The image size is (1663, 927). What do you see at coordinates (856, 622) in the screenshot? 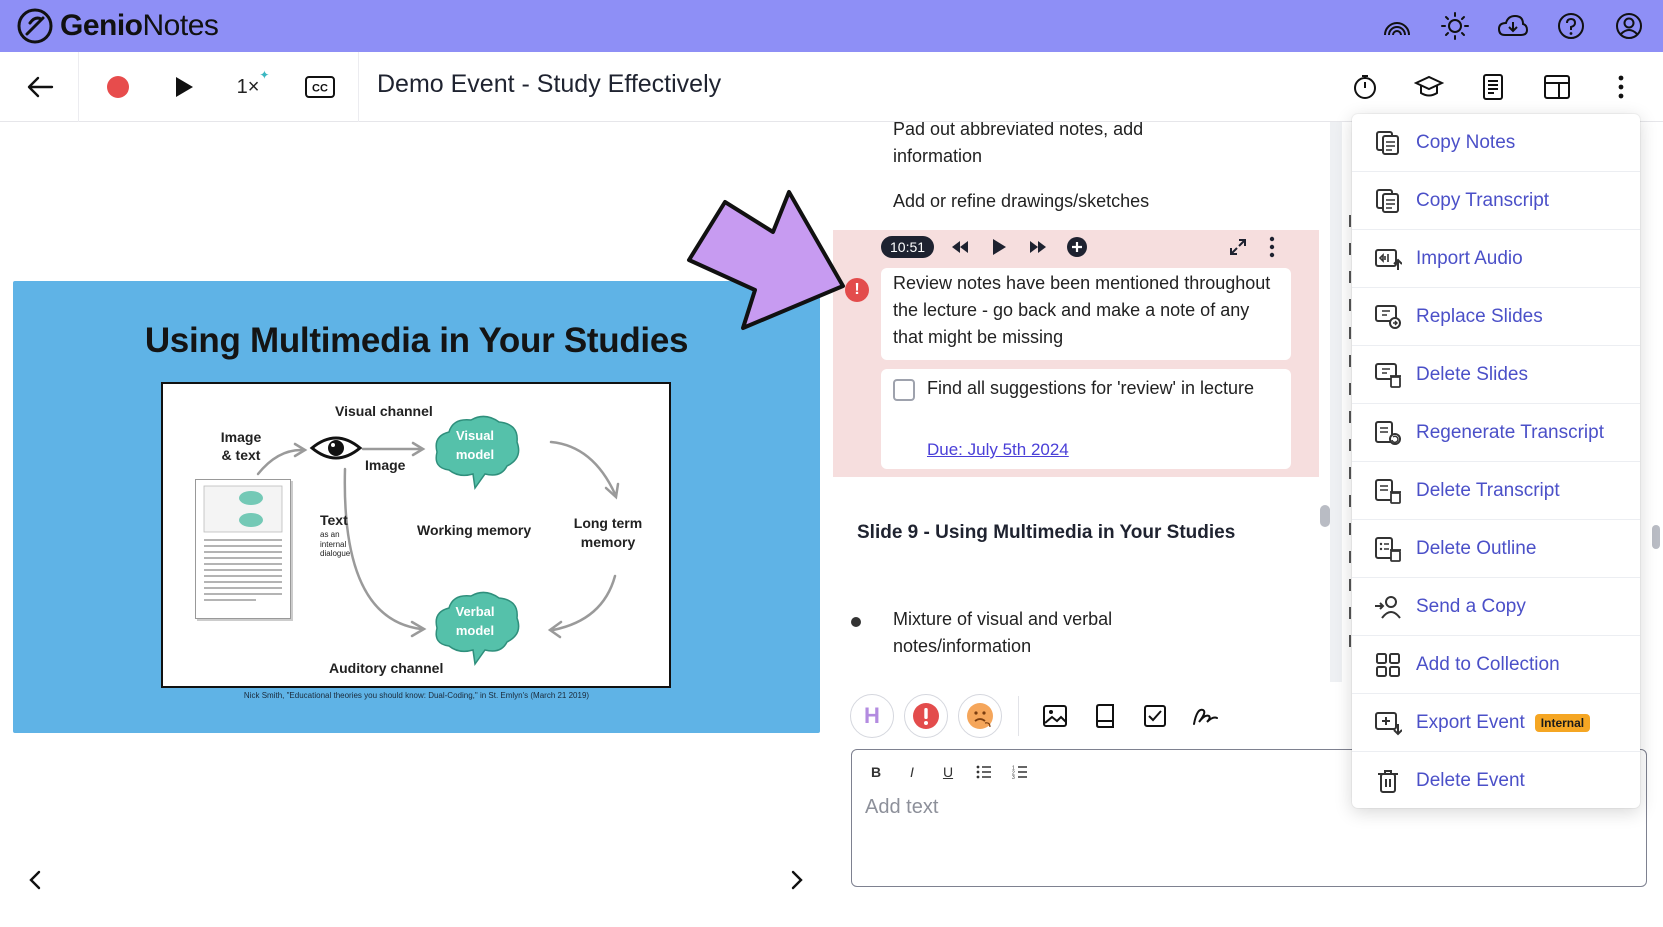
I see `bullet-dot` at bounding box center [856, 622].